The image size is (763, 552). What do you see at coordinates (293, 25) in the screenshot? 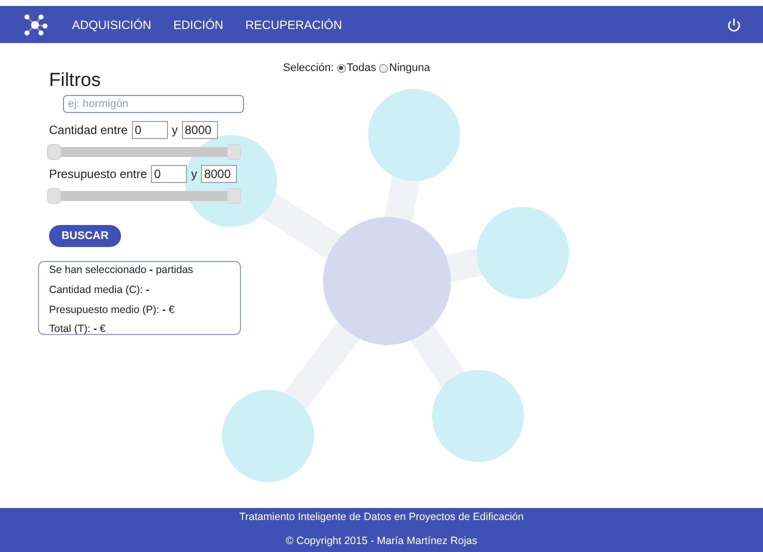
I see `nav-link: RECUPERACIÓN` at bounding box center [293, 25].